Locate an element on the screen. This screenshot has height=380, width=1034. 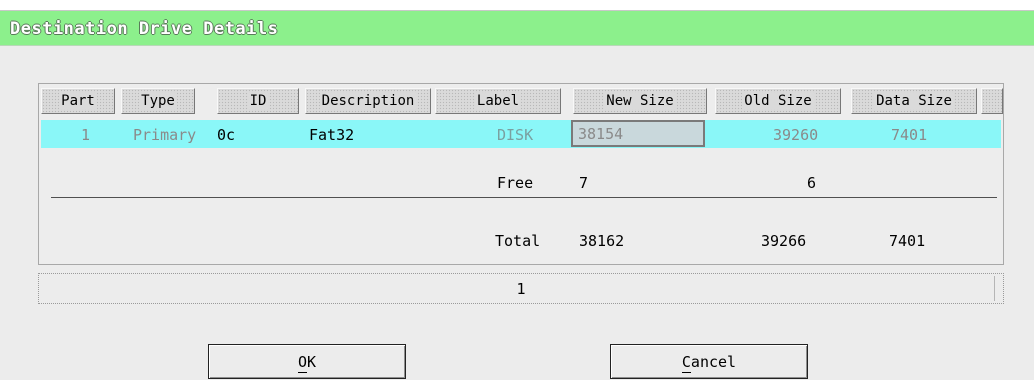
header-old-size: Old Size is located at coordinates (778, 101).